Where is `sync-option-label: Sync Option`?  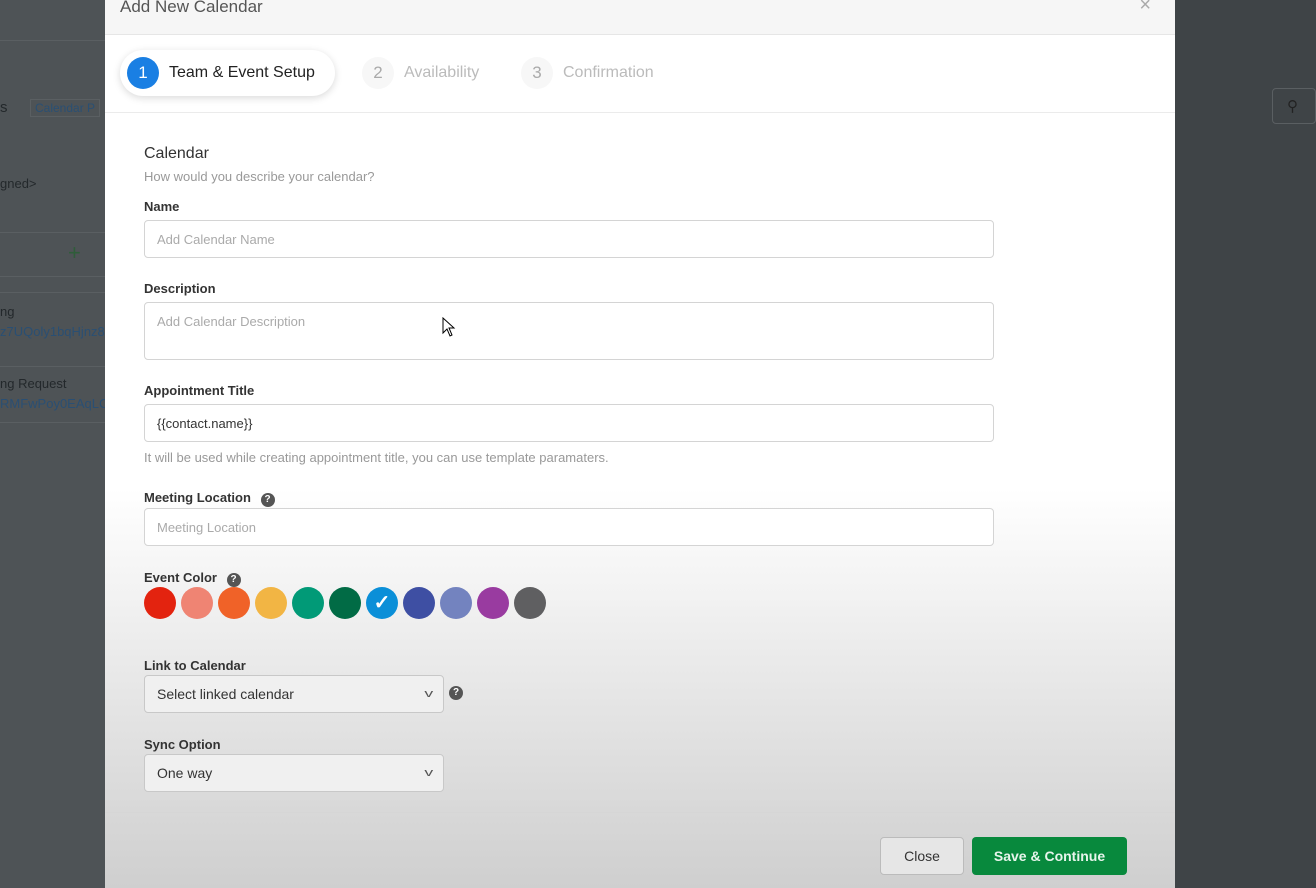 sync-option-label: Sync Option is located at coordinates (182, 744).